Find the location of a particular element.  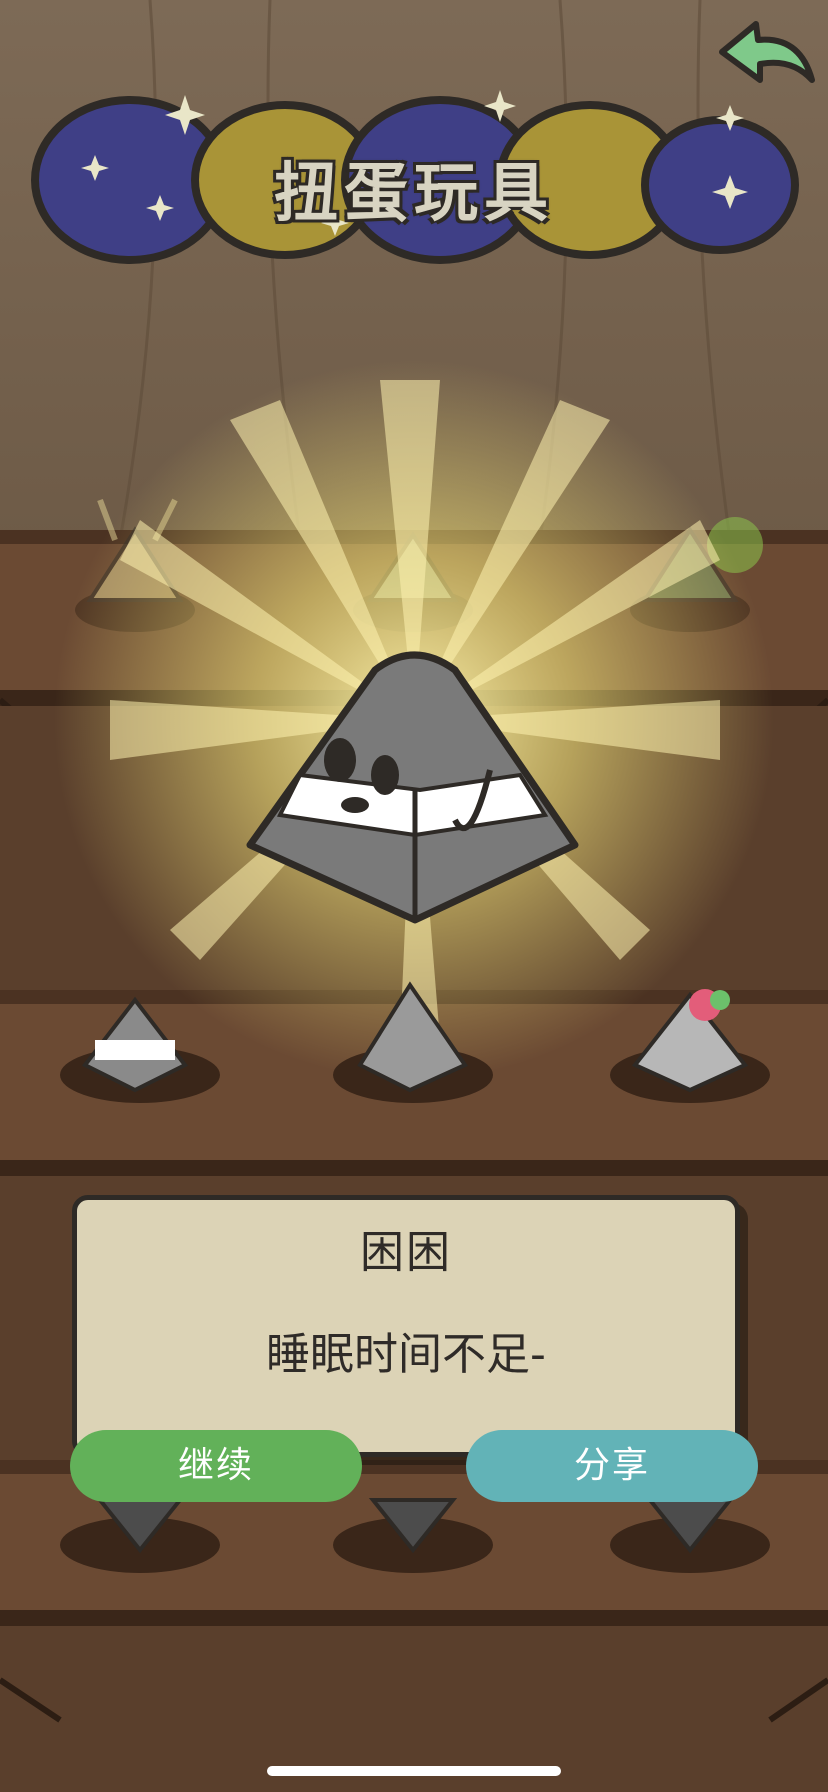

result-dialog: 困困 睡眠时间不足- is located at coordinates (406, 1326).